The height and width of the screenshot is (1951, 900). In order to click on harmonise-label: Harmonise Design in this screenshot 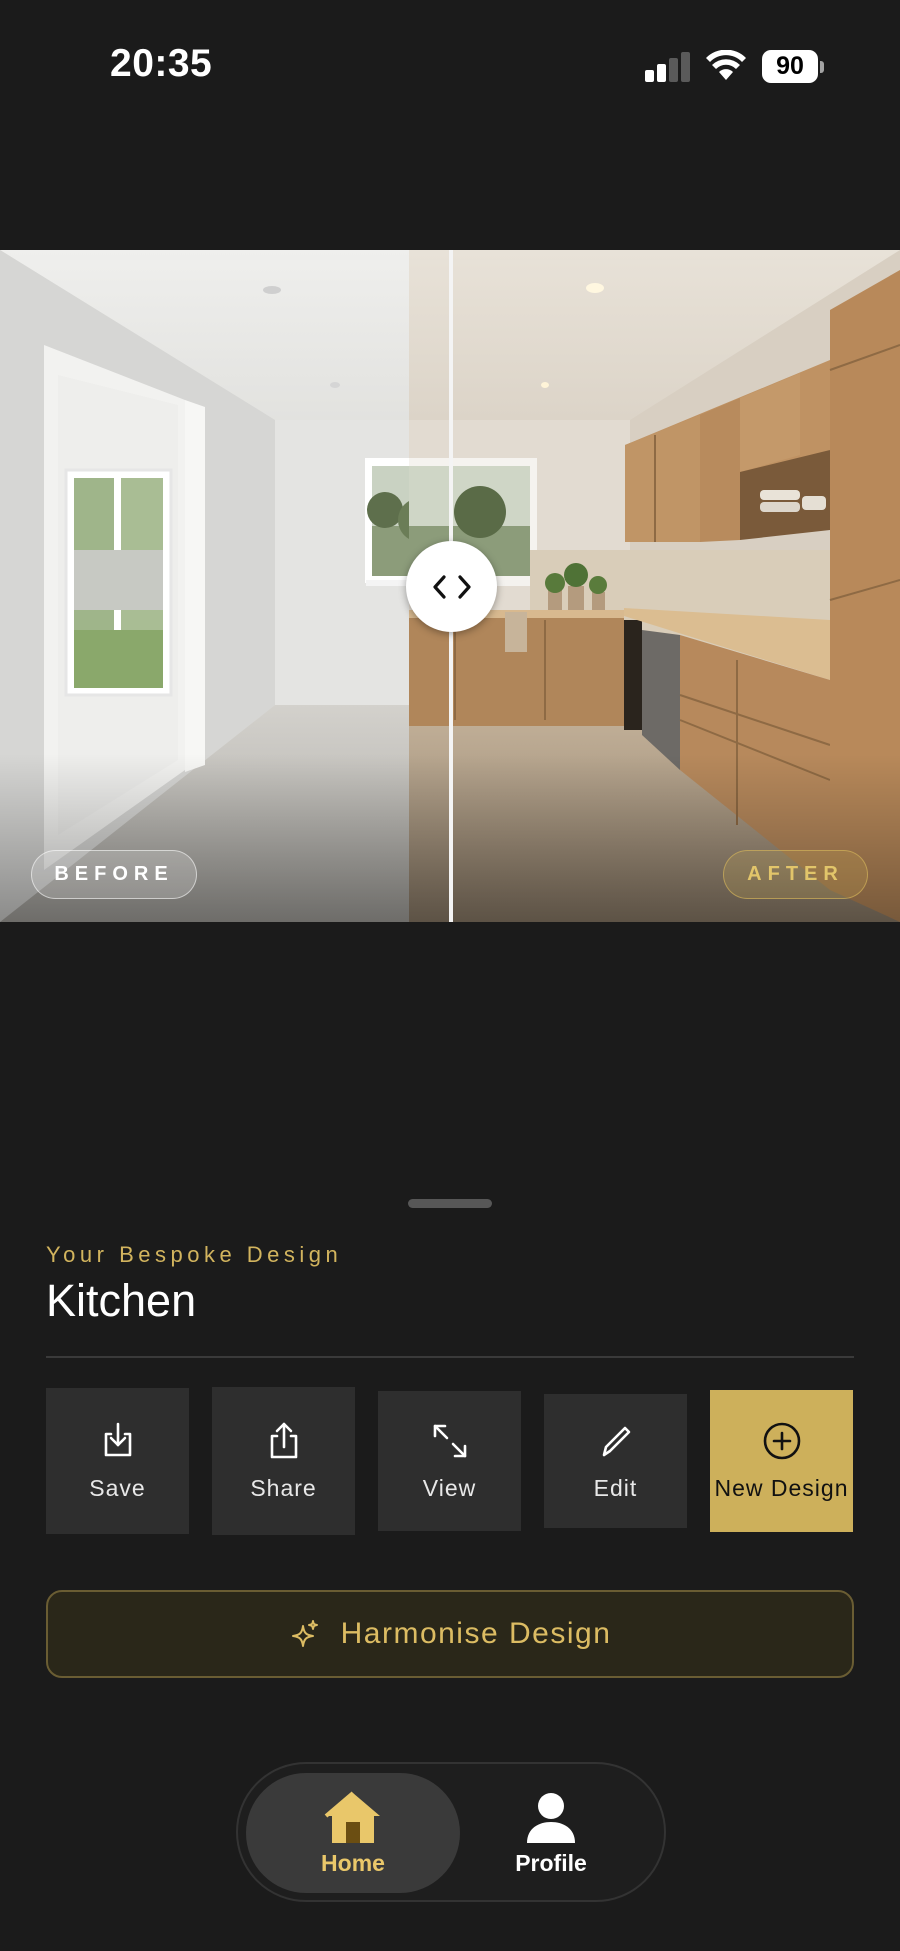, I will do `click(476, 1633)`.